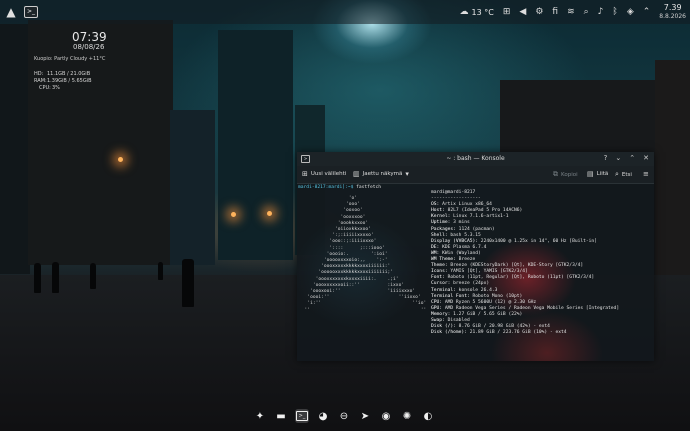  I want to click on widget-hd-value: 11.1GB / 21.0GiB, so click(69, 74).